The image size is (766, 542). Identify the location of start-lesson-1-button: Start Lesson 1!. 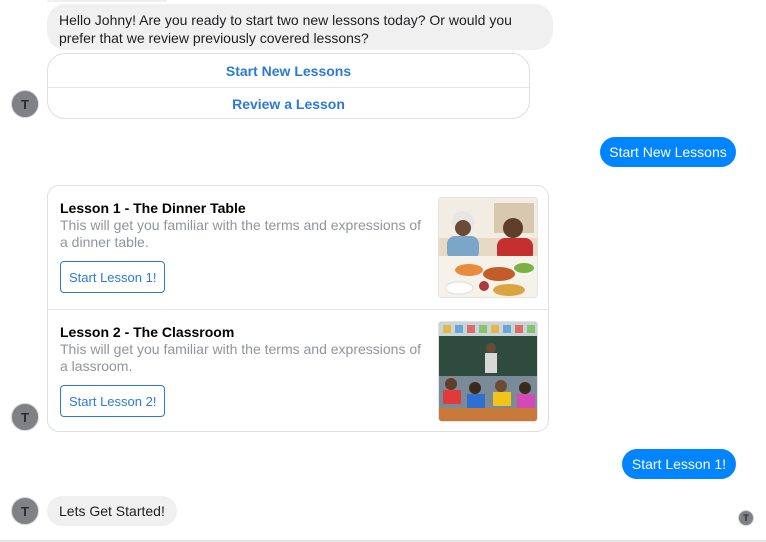
(113, 277).